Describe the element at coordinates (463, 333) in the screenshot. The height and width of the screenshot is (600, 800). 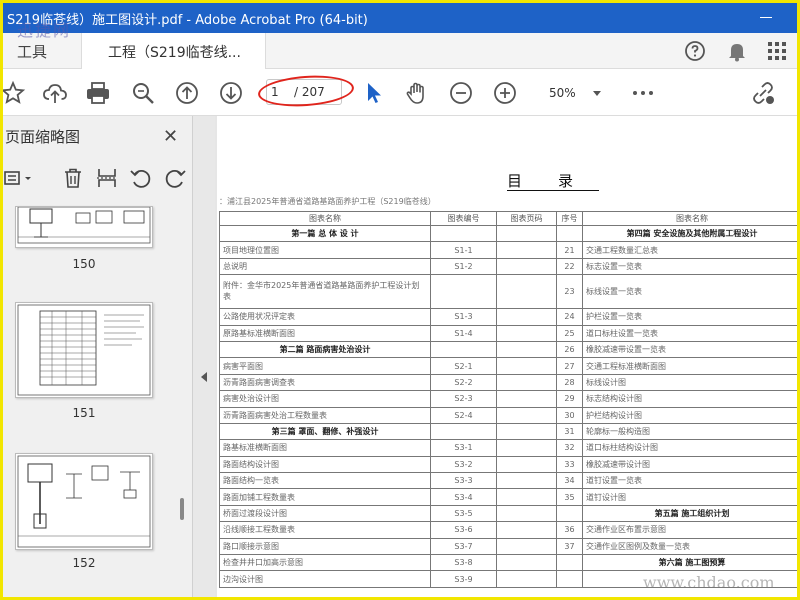
I see `table-cell: S1-4` at that location.